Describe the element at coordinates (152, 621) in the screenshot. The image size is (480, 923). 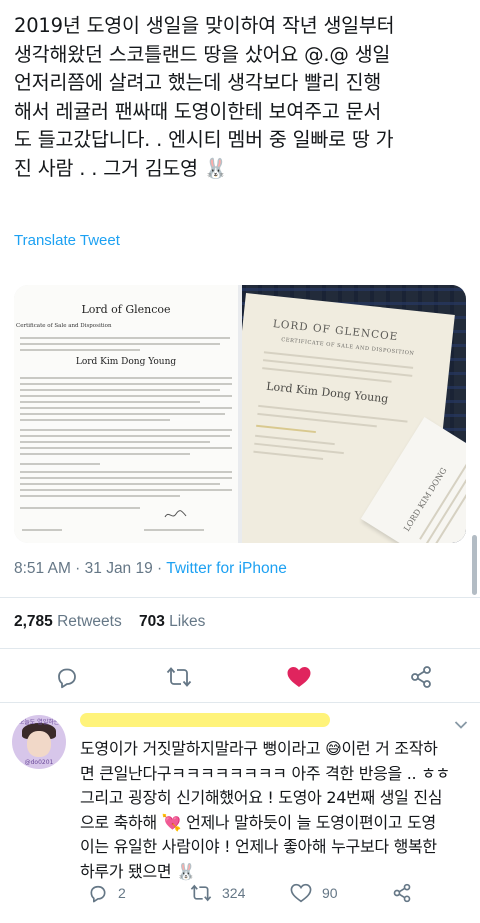
I see `likes-count: 703` at that location.